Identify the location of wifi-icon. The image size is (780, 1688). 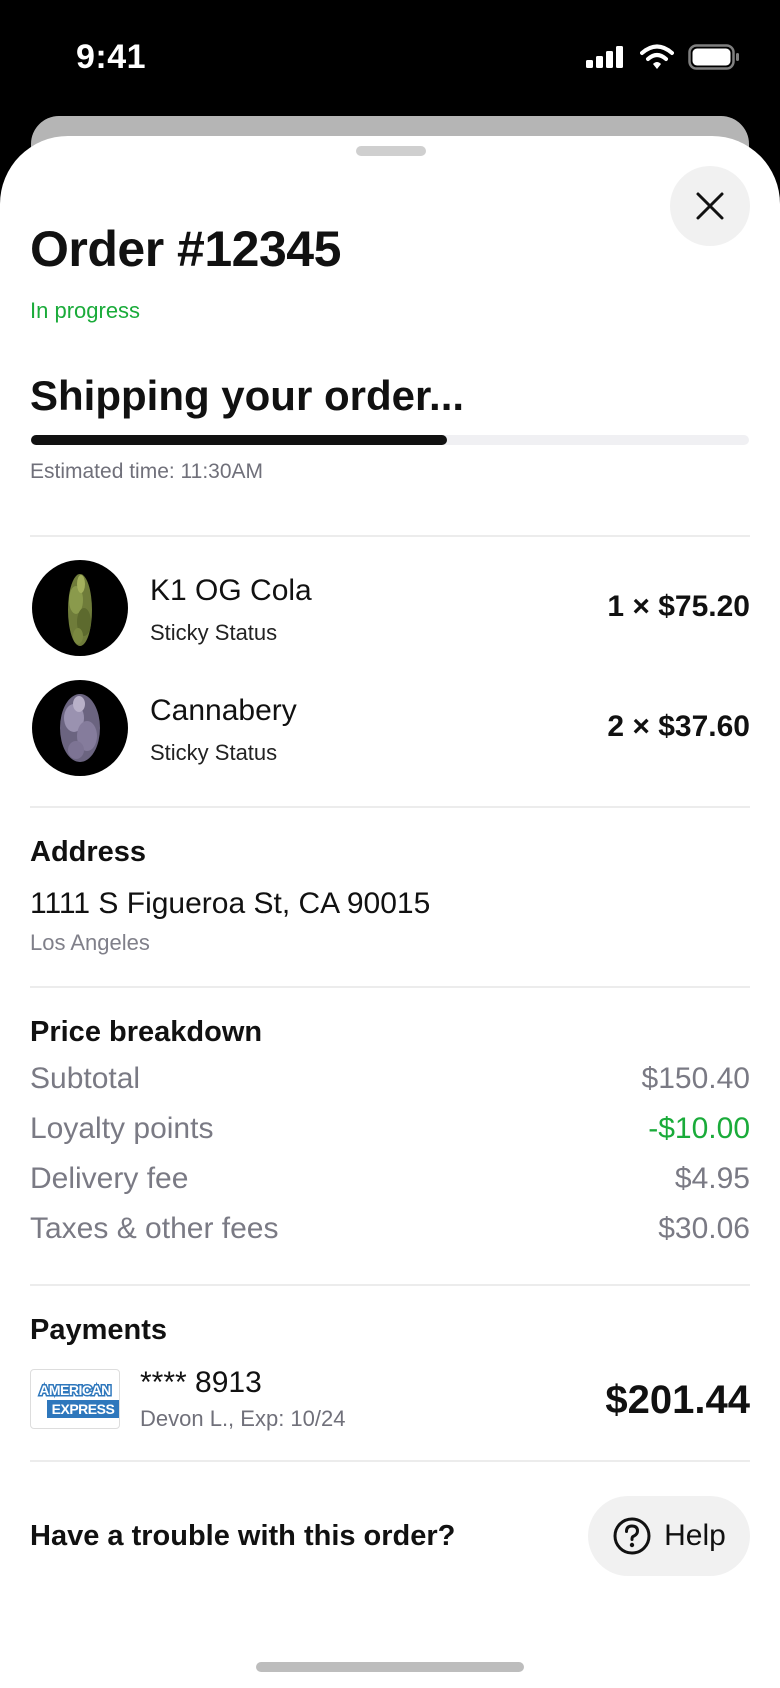
(657, 56).